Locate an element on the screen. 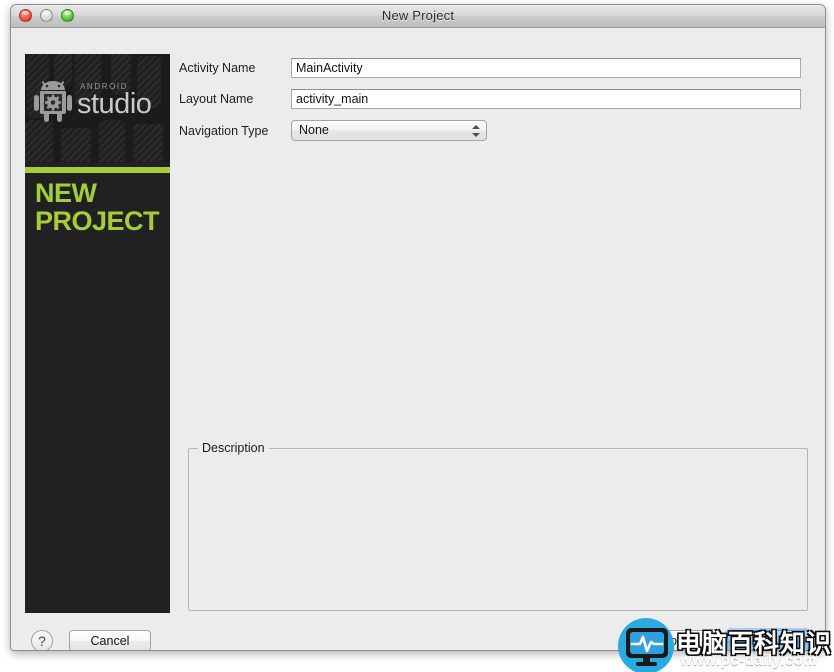 This screenshot has height=672, width=834. navigation-type-value: None is located at coordinates (314, 130).